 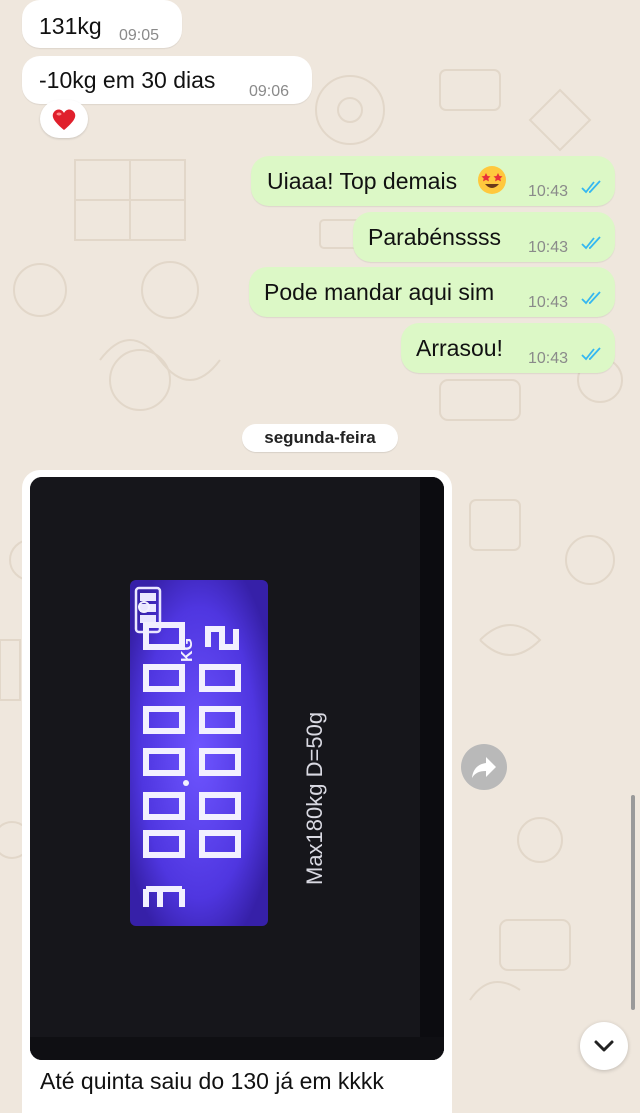 I want to click on message-bubble-incoming: 131kg 09:05, so click(x=102, y=24).